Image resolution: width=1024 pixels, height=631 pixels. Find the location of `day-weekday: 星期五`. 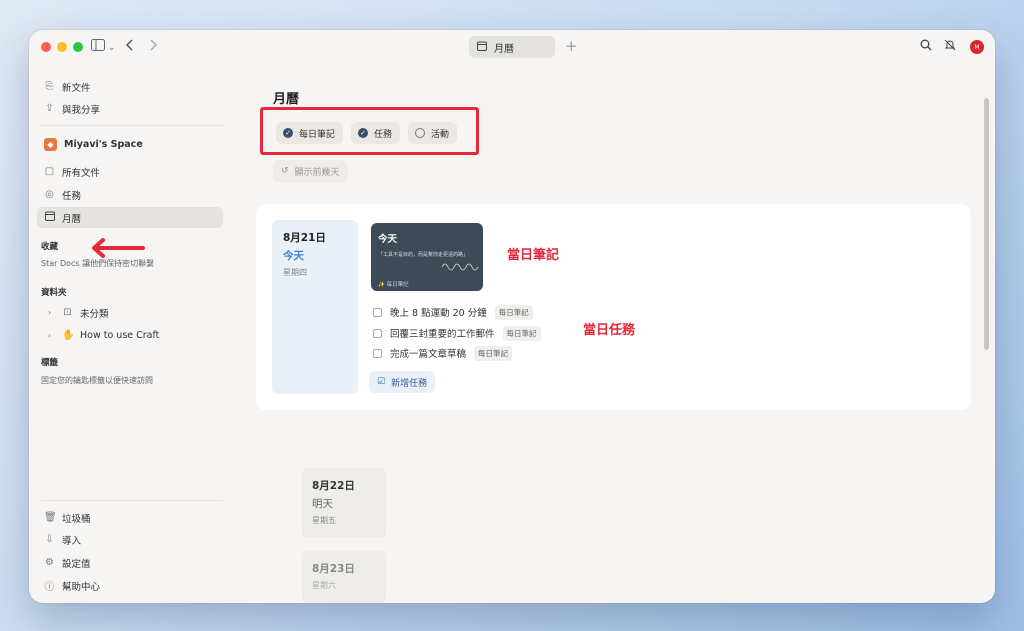

day-weekday: 星期五 is located at coordinates (324, 520).